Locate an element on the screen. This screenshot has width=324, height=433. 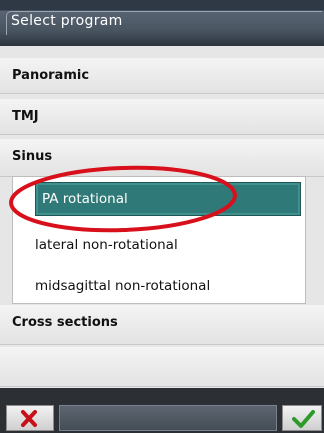
cancel-button is located at coordinates (30, 418).